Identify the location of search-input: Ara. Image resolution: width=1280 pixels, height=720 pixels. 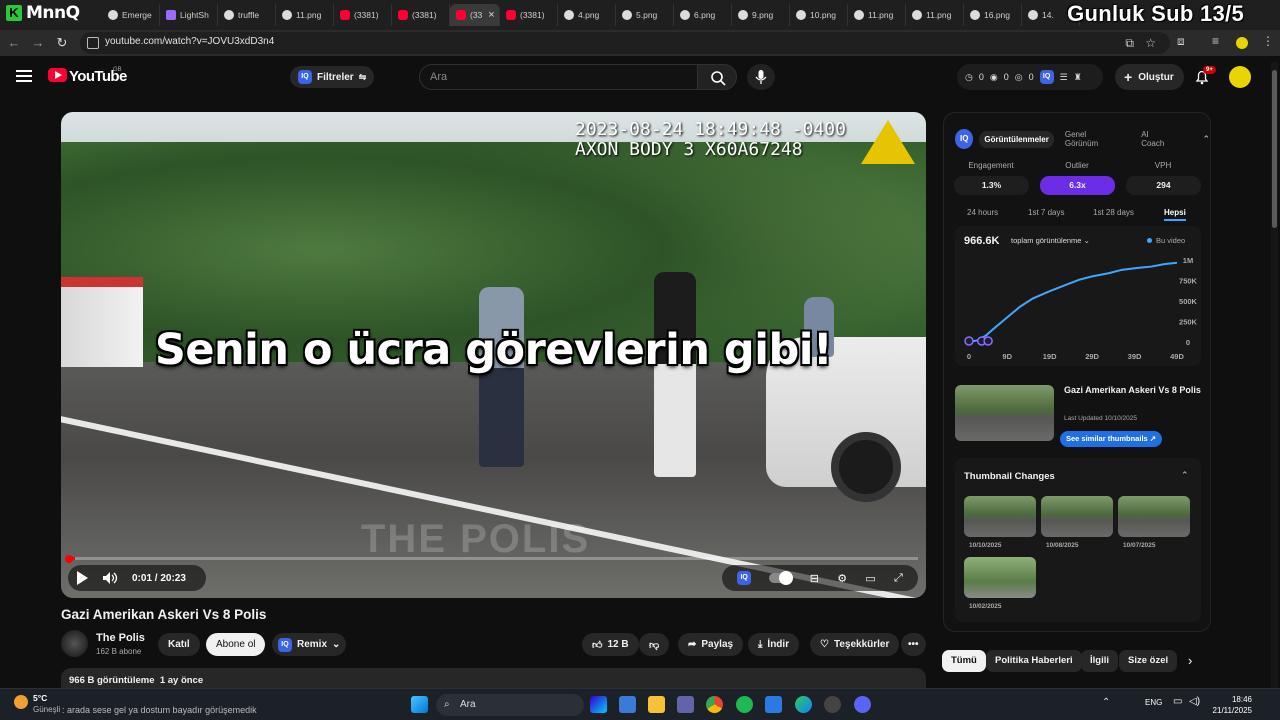
(558, 77).